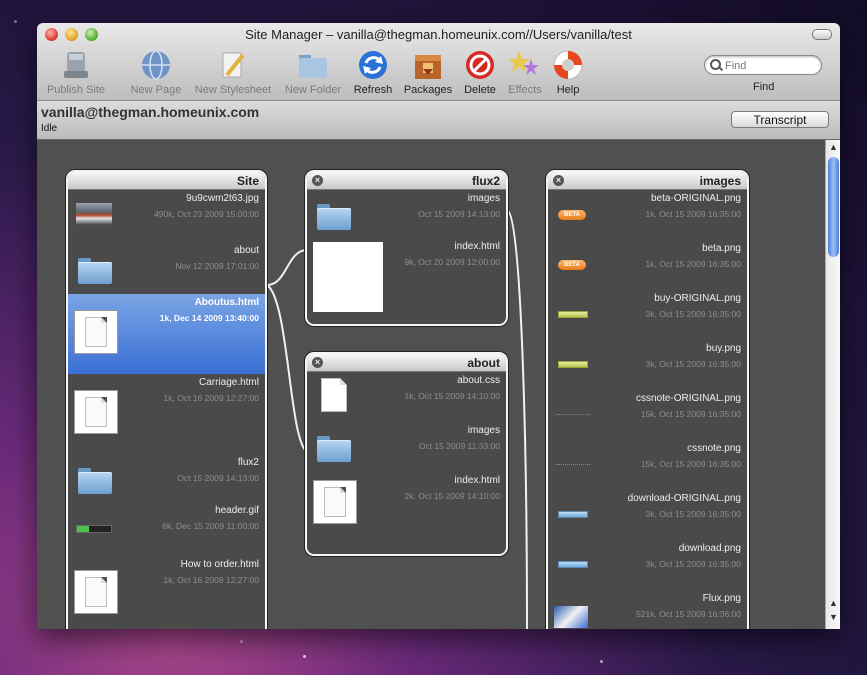 The height and width of the screenshot is (675, 867). I want to click on item-name: 9u9cwm2t63.jpg, so click(222, 198).